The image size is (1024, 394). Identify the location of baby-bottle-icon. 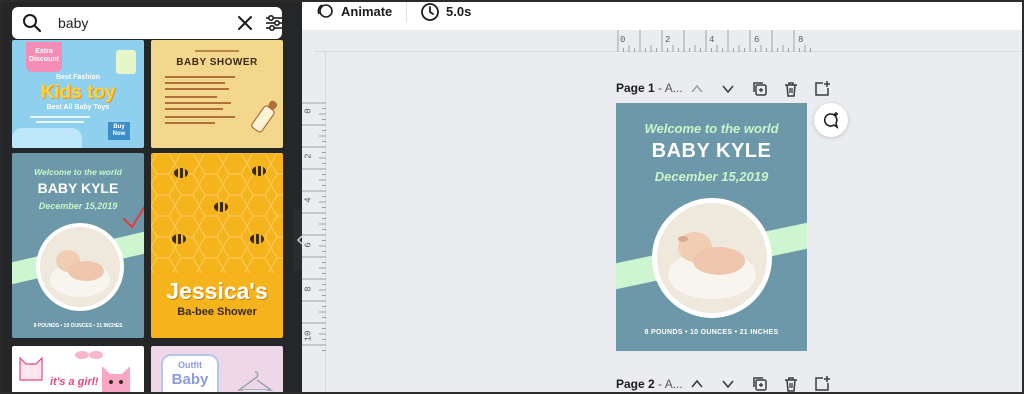
(264, 116).